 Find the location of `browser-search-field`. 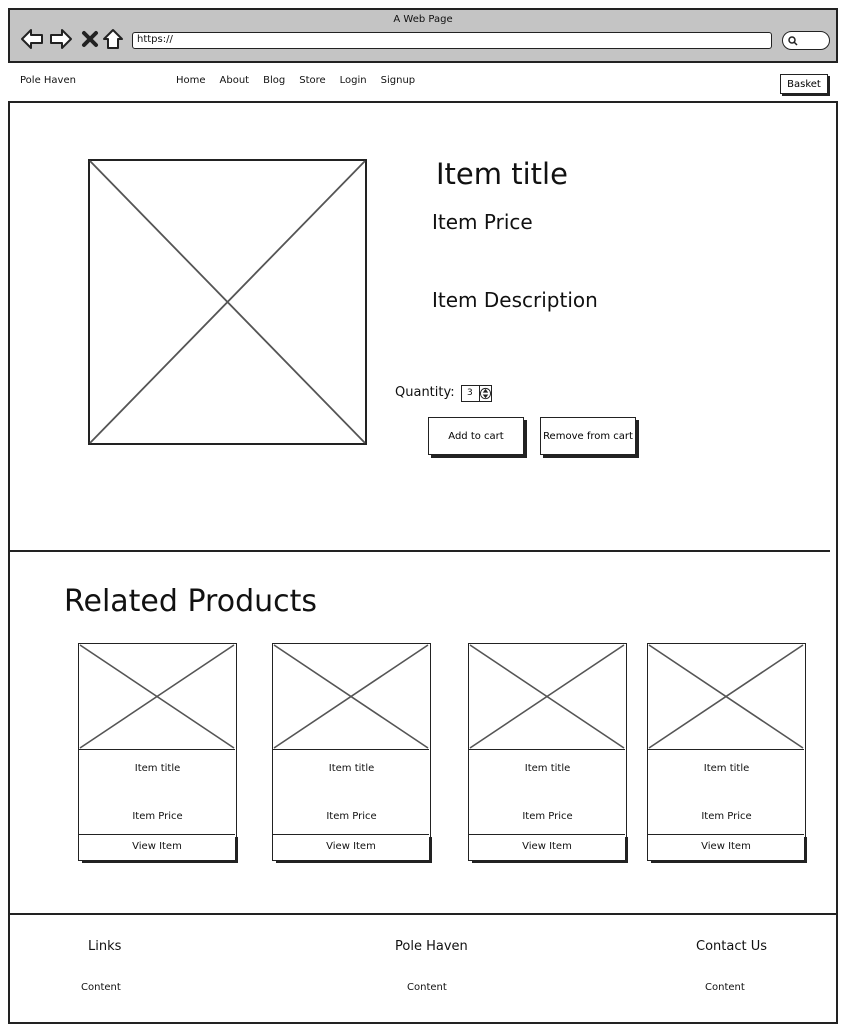

browser-search-field is located at coordinates (806, 40).